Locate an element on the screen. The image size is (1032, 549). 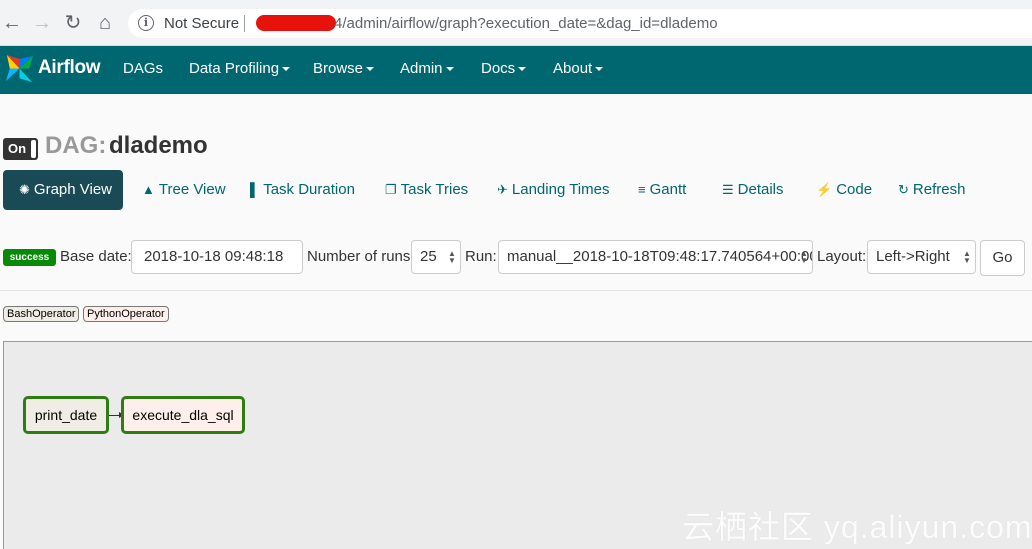
dag-pause-toggle: On is located at coordinates (20, 149).